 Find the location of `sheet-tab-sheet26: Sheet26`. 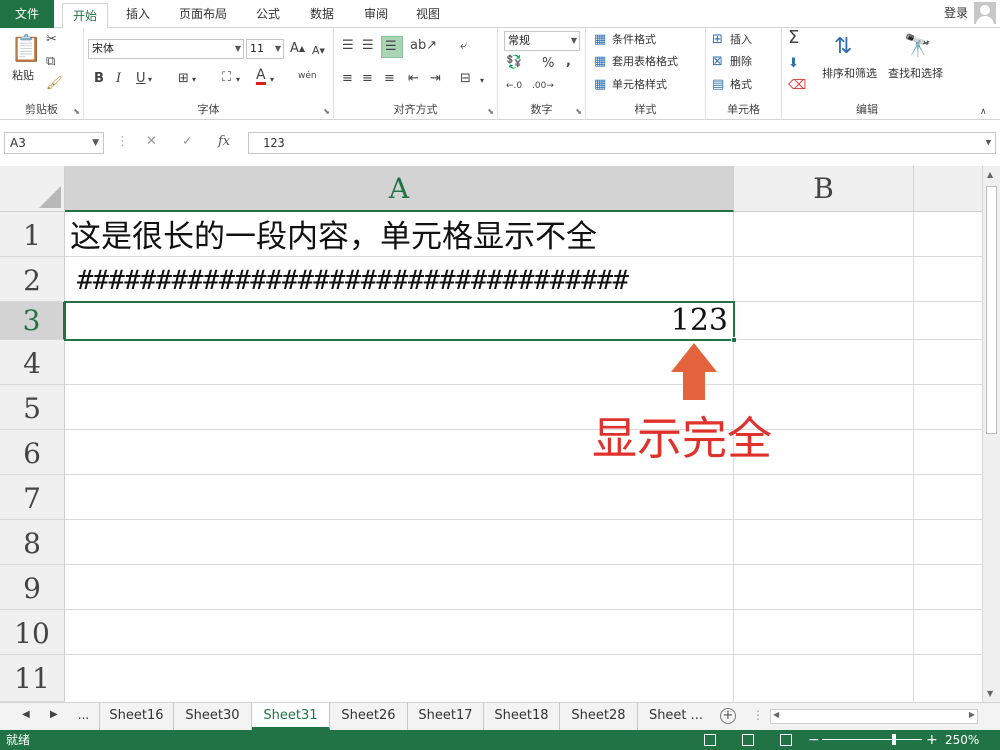

sheet-tab-sheet26: Sheet26 is located at coordinates (369, 716).